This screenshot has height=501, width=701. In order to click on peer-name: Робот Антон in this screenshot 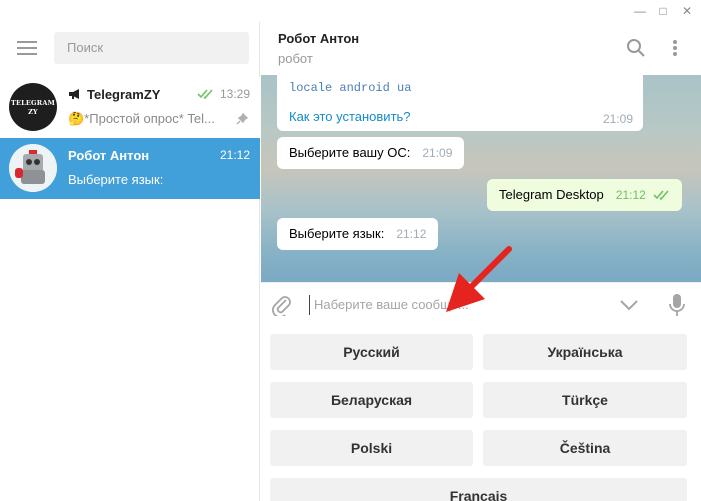, I will do `click(318, 38)`.